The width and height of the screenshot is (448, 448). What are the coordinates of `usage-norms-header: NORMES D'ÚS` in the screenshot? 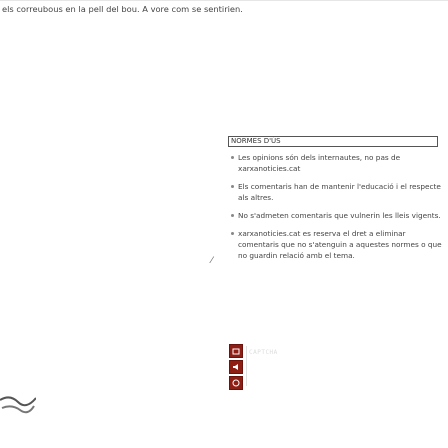 It's located at (333, 141).